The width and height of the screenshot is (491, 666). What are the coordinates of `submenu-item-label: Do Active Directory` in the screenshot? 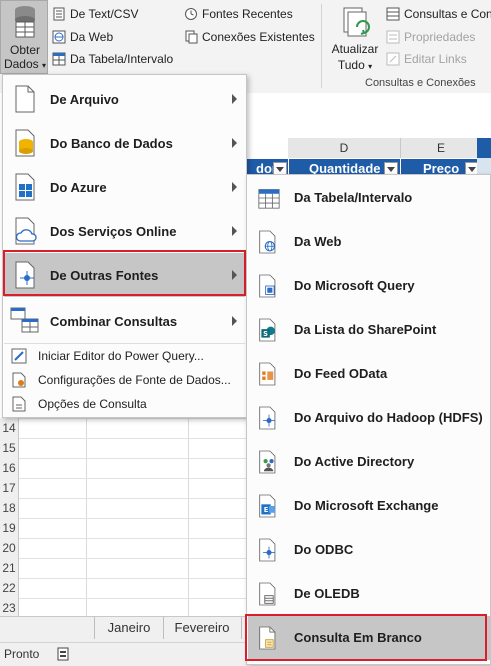 It's located at (354, 461).